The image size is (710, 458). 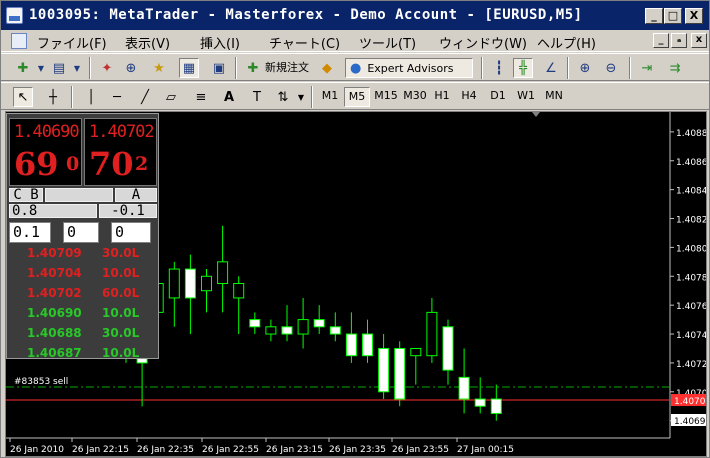 I want to click on chart-shift-icon: ⇥, so click(x=647, y=68).